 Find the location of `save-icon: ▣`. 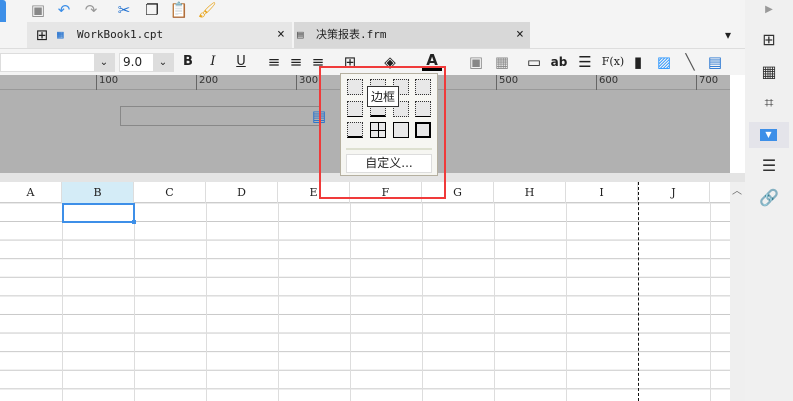

save-icon: ▣ is located at coordinates (38, 10).